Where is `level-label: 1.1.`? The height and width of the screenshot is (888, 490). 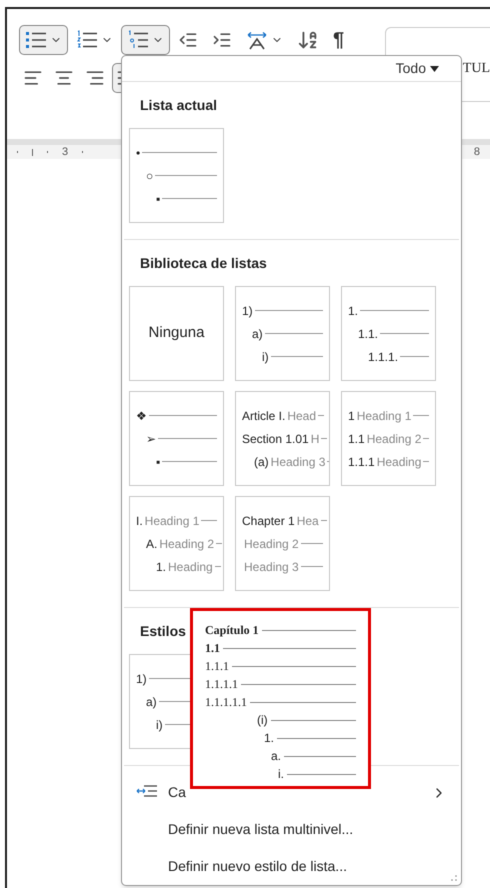
level-label: 1.1. is located at coordinates (368, 334).